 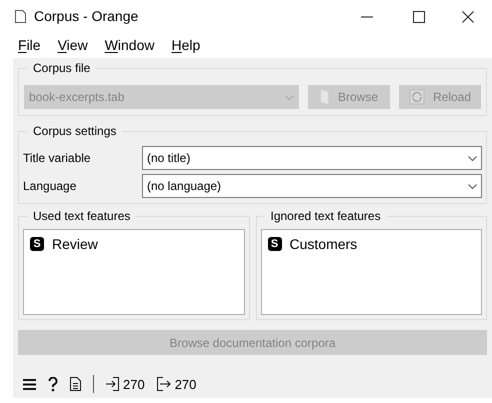 I want to click on window-title: Corpus - Orange, so click(x=86, y=16).